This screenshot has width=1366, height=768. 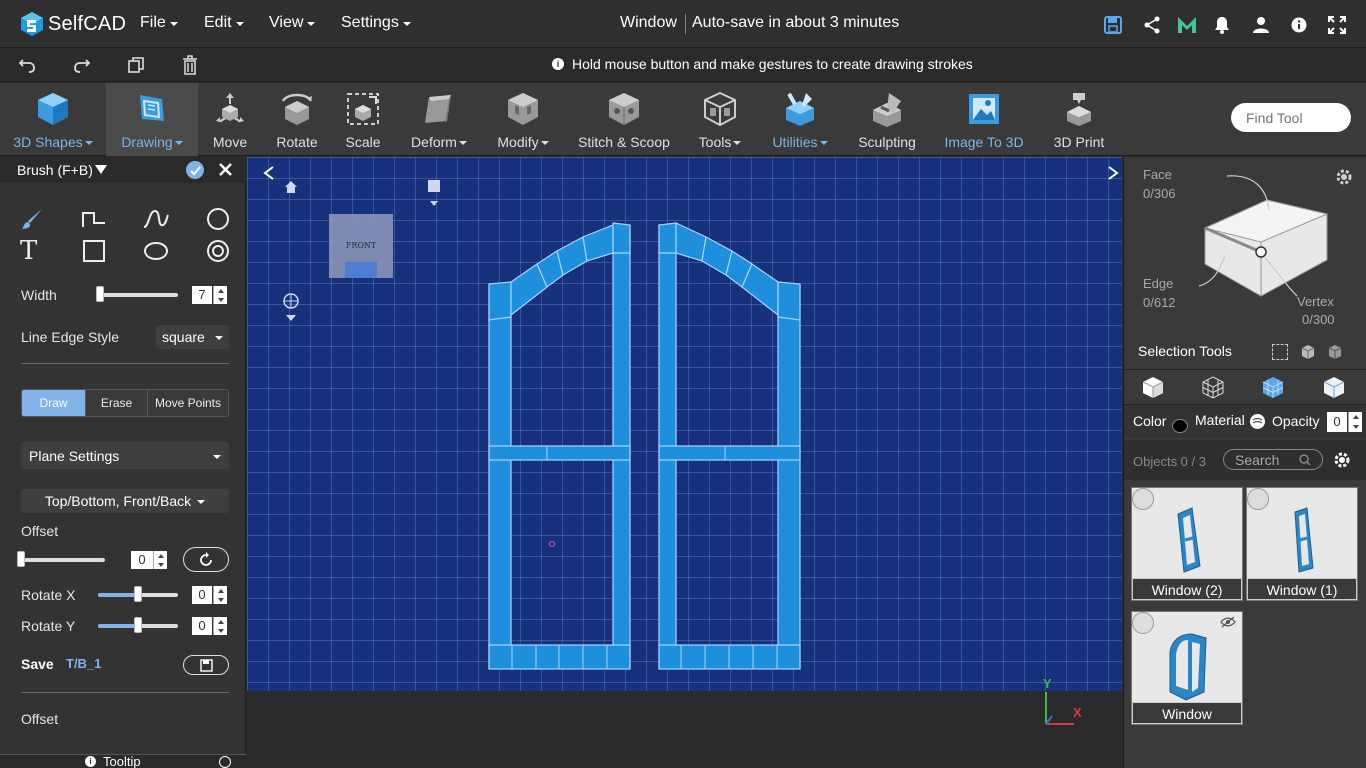 I want to click on dropdown-triangle-icon, so click(x=101, y=169).